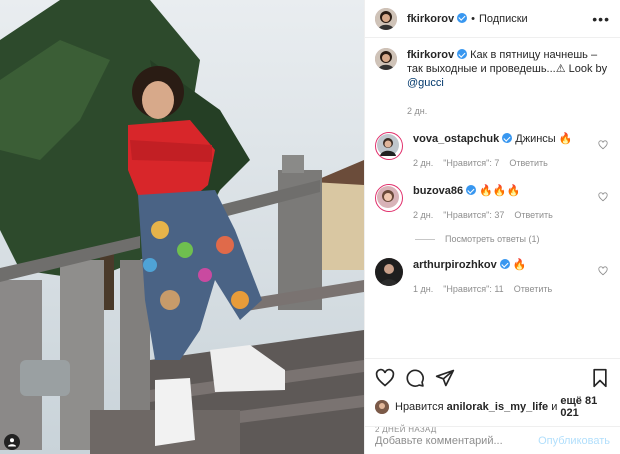  What do you see at coordinates (601, 19) in the screenshot?
I see `more-options-icon: •••` at bounding box center [601, 19].